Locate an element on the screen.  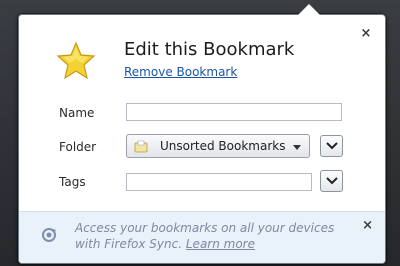
folder-tree-expander is located at coordinates (331, 146).